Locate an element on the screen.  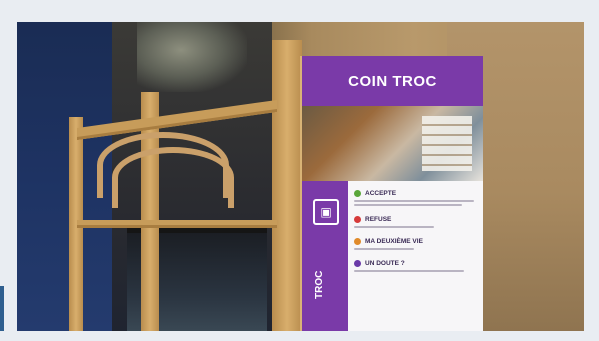
shelf-post-right is located at coordinates (287, 185).